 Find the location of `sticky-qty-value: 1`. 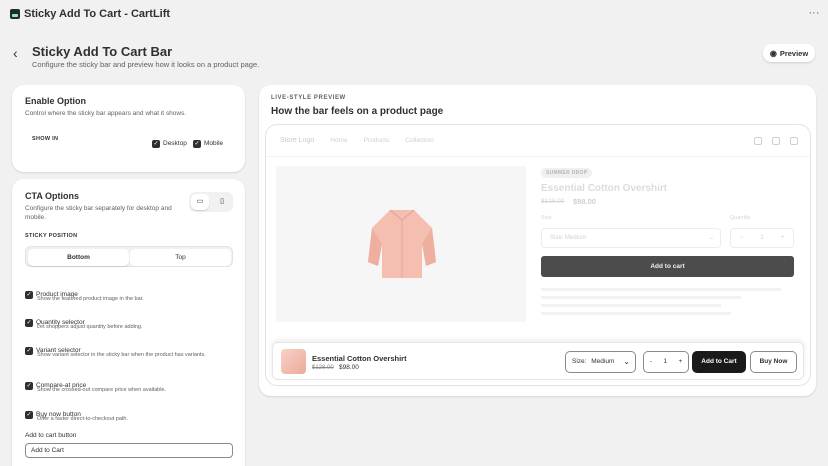

sticky-qty-value: 1 is located at coordinates (665, 361).